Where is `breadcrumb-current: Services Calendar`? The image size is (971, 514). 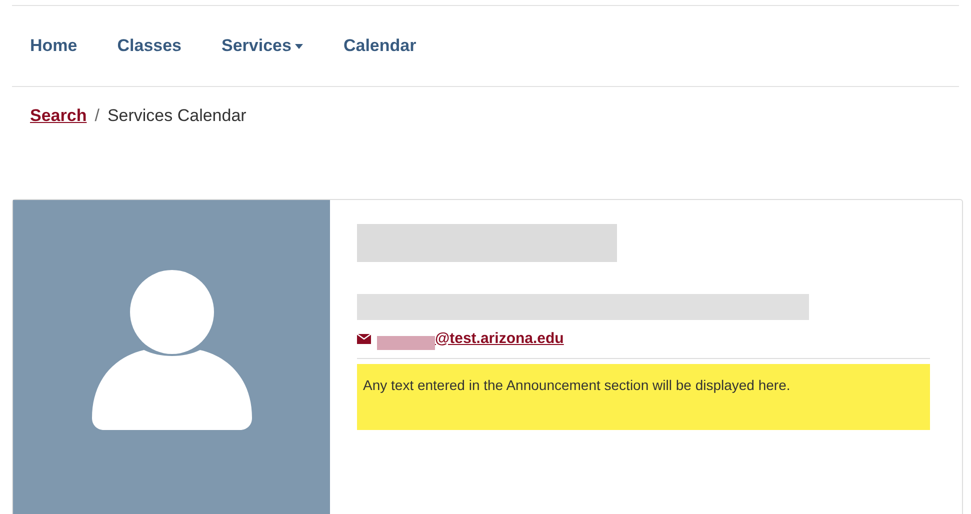
breadcrumb-current: Services Calendar is located at coordinates (176, 116).